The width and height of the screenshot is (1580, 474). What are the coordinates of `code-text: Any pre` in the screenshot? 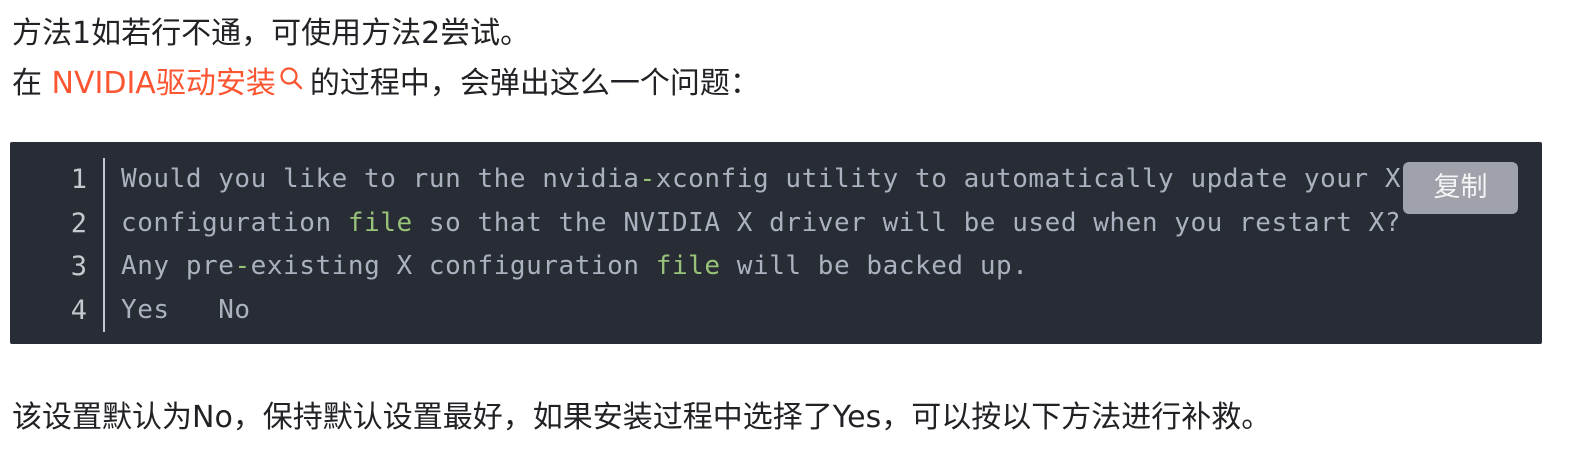 It's located at (178, 266).